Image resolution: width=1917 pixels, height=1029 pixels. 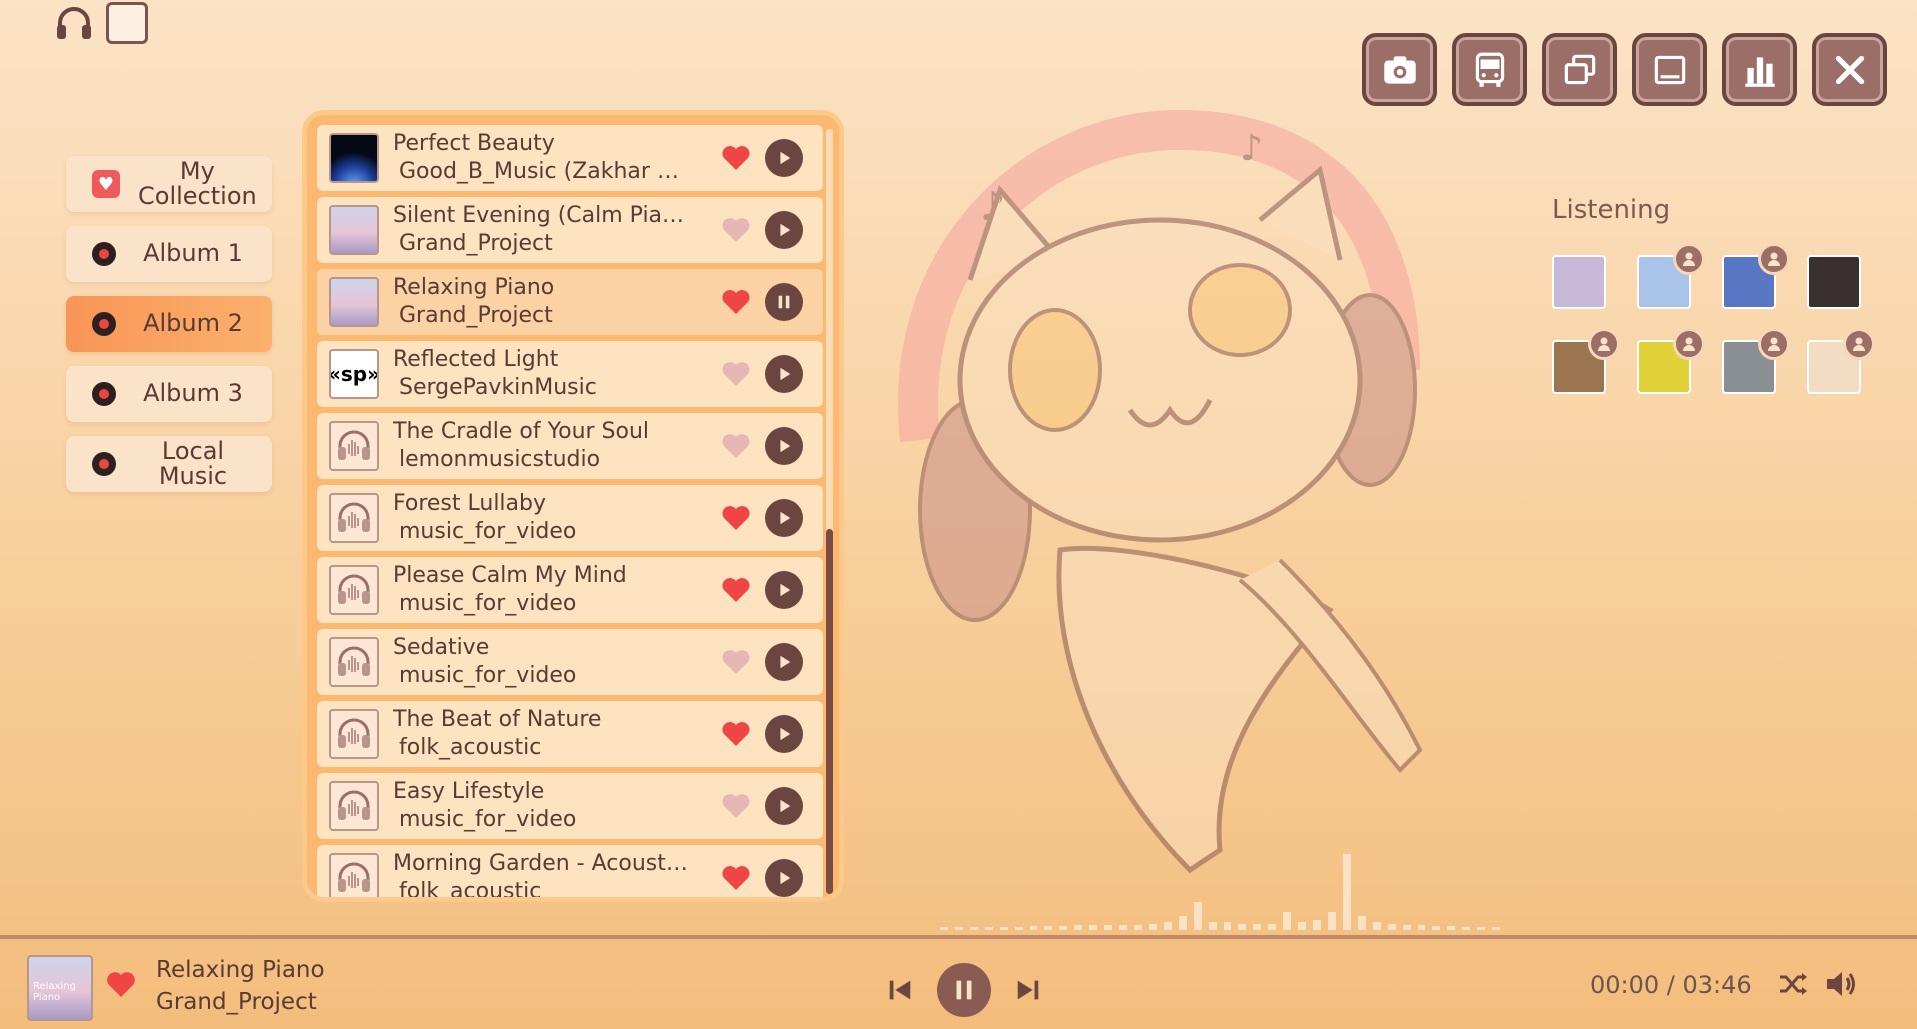 I want to click on track-title: Reflected Light, so click(x=476, y=359).